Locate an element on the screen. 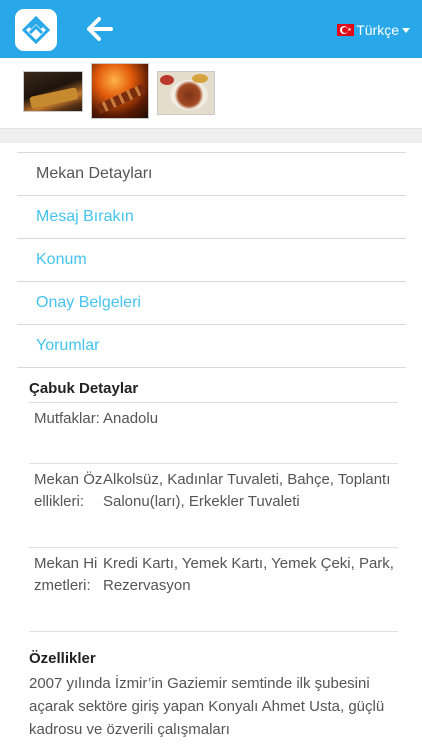 This screenshot has height=750, width=422. chevron-down-icon is located at coordinates (406, 30).